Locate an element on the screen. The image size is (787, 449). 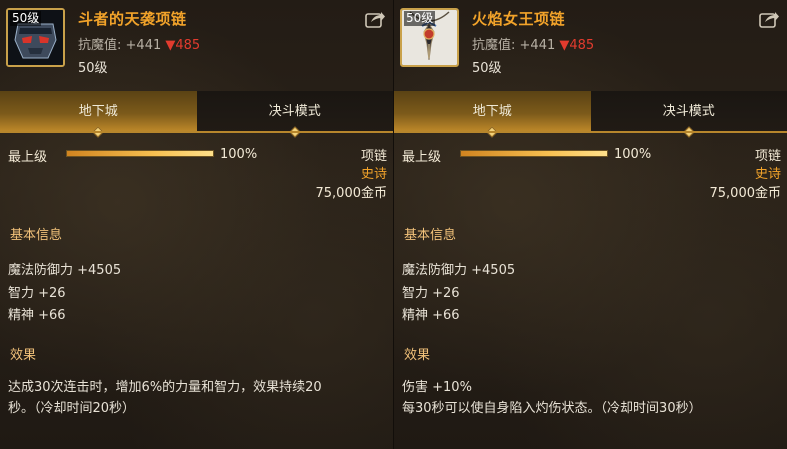
item-header: 50级 斗者的天袭项链 抗魔值: +441 ▼485 50级 is located at coordinates (196, 44).